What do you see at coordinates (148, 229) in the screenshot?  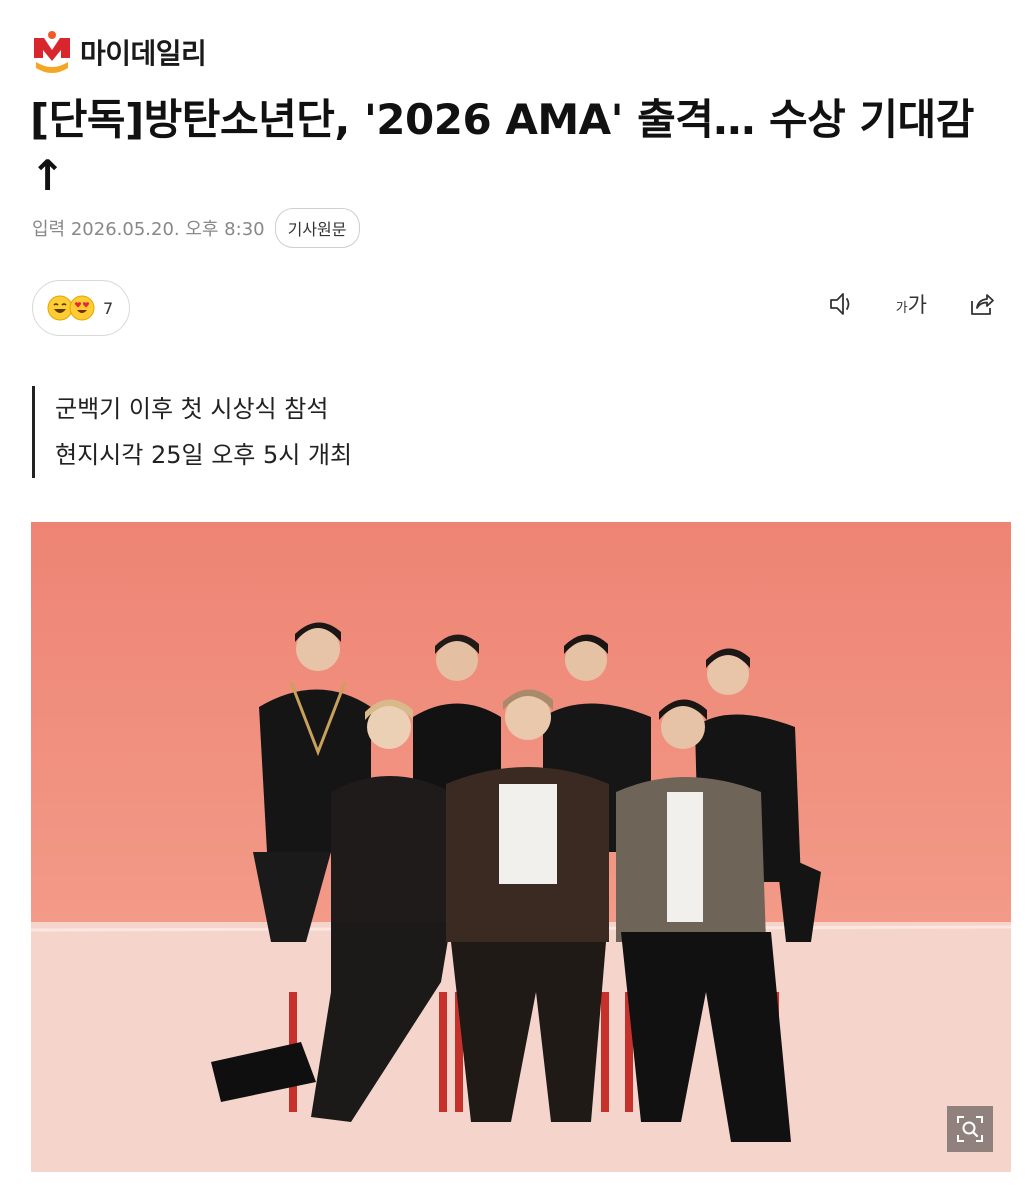 I see `publish-date: 입력 2026.05.20. 오후 8:30` at bounding box center [148, 229].